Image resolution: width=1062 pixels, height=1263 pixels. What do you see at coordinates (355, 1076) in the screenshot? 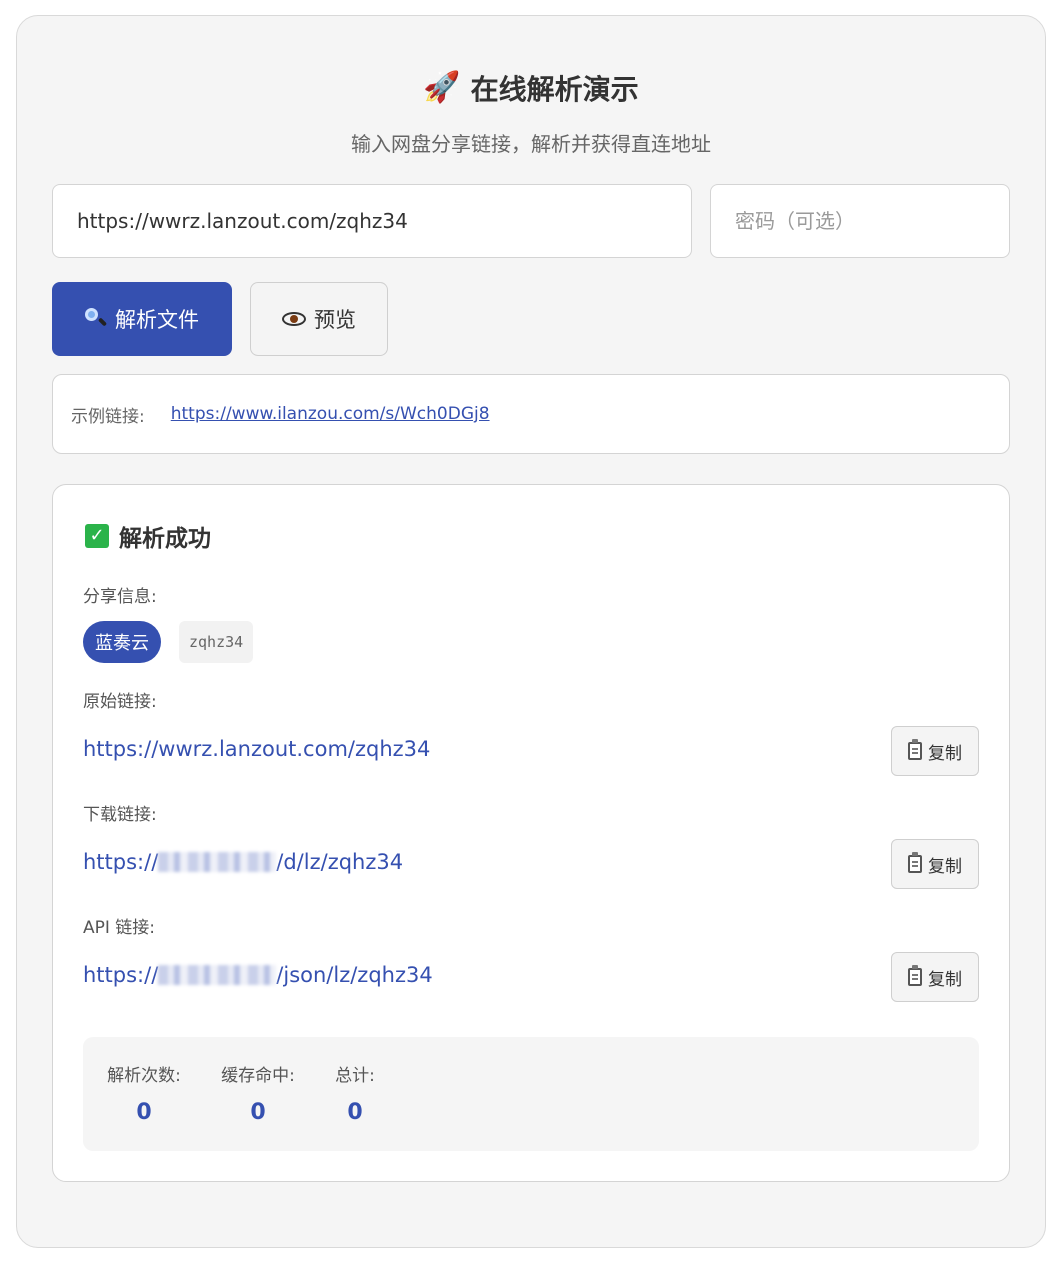
I see `stat-label: 总计:` at bounding box center [355, 1076].